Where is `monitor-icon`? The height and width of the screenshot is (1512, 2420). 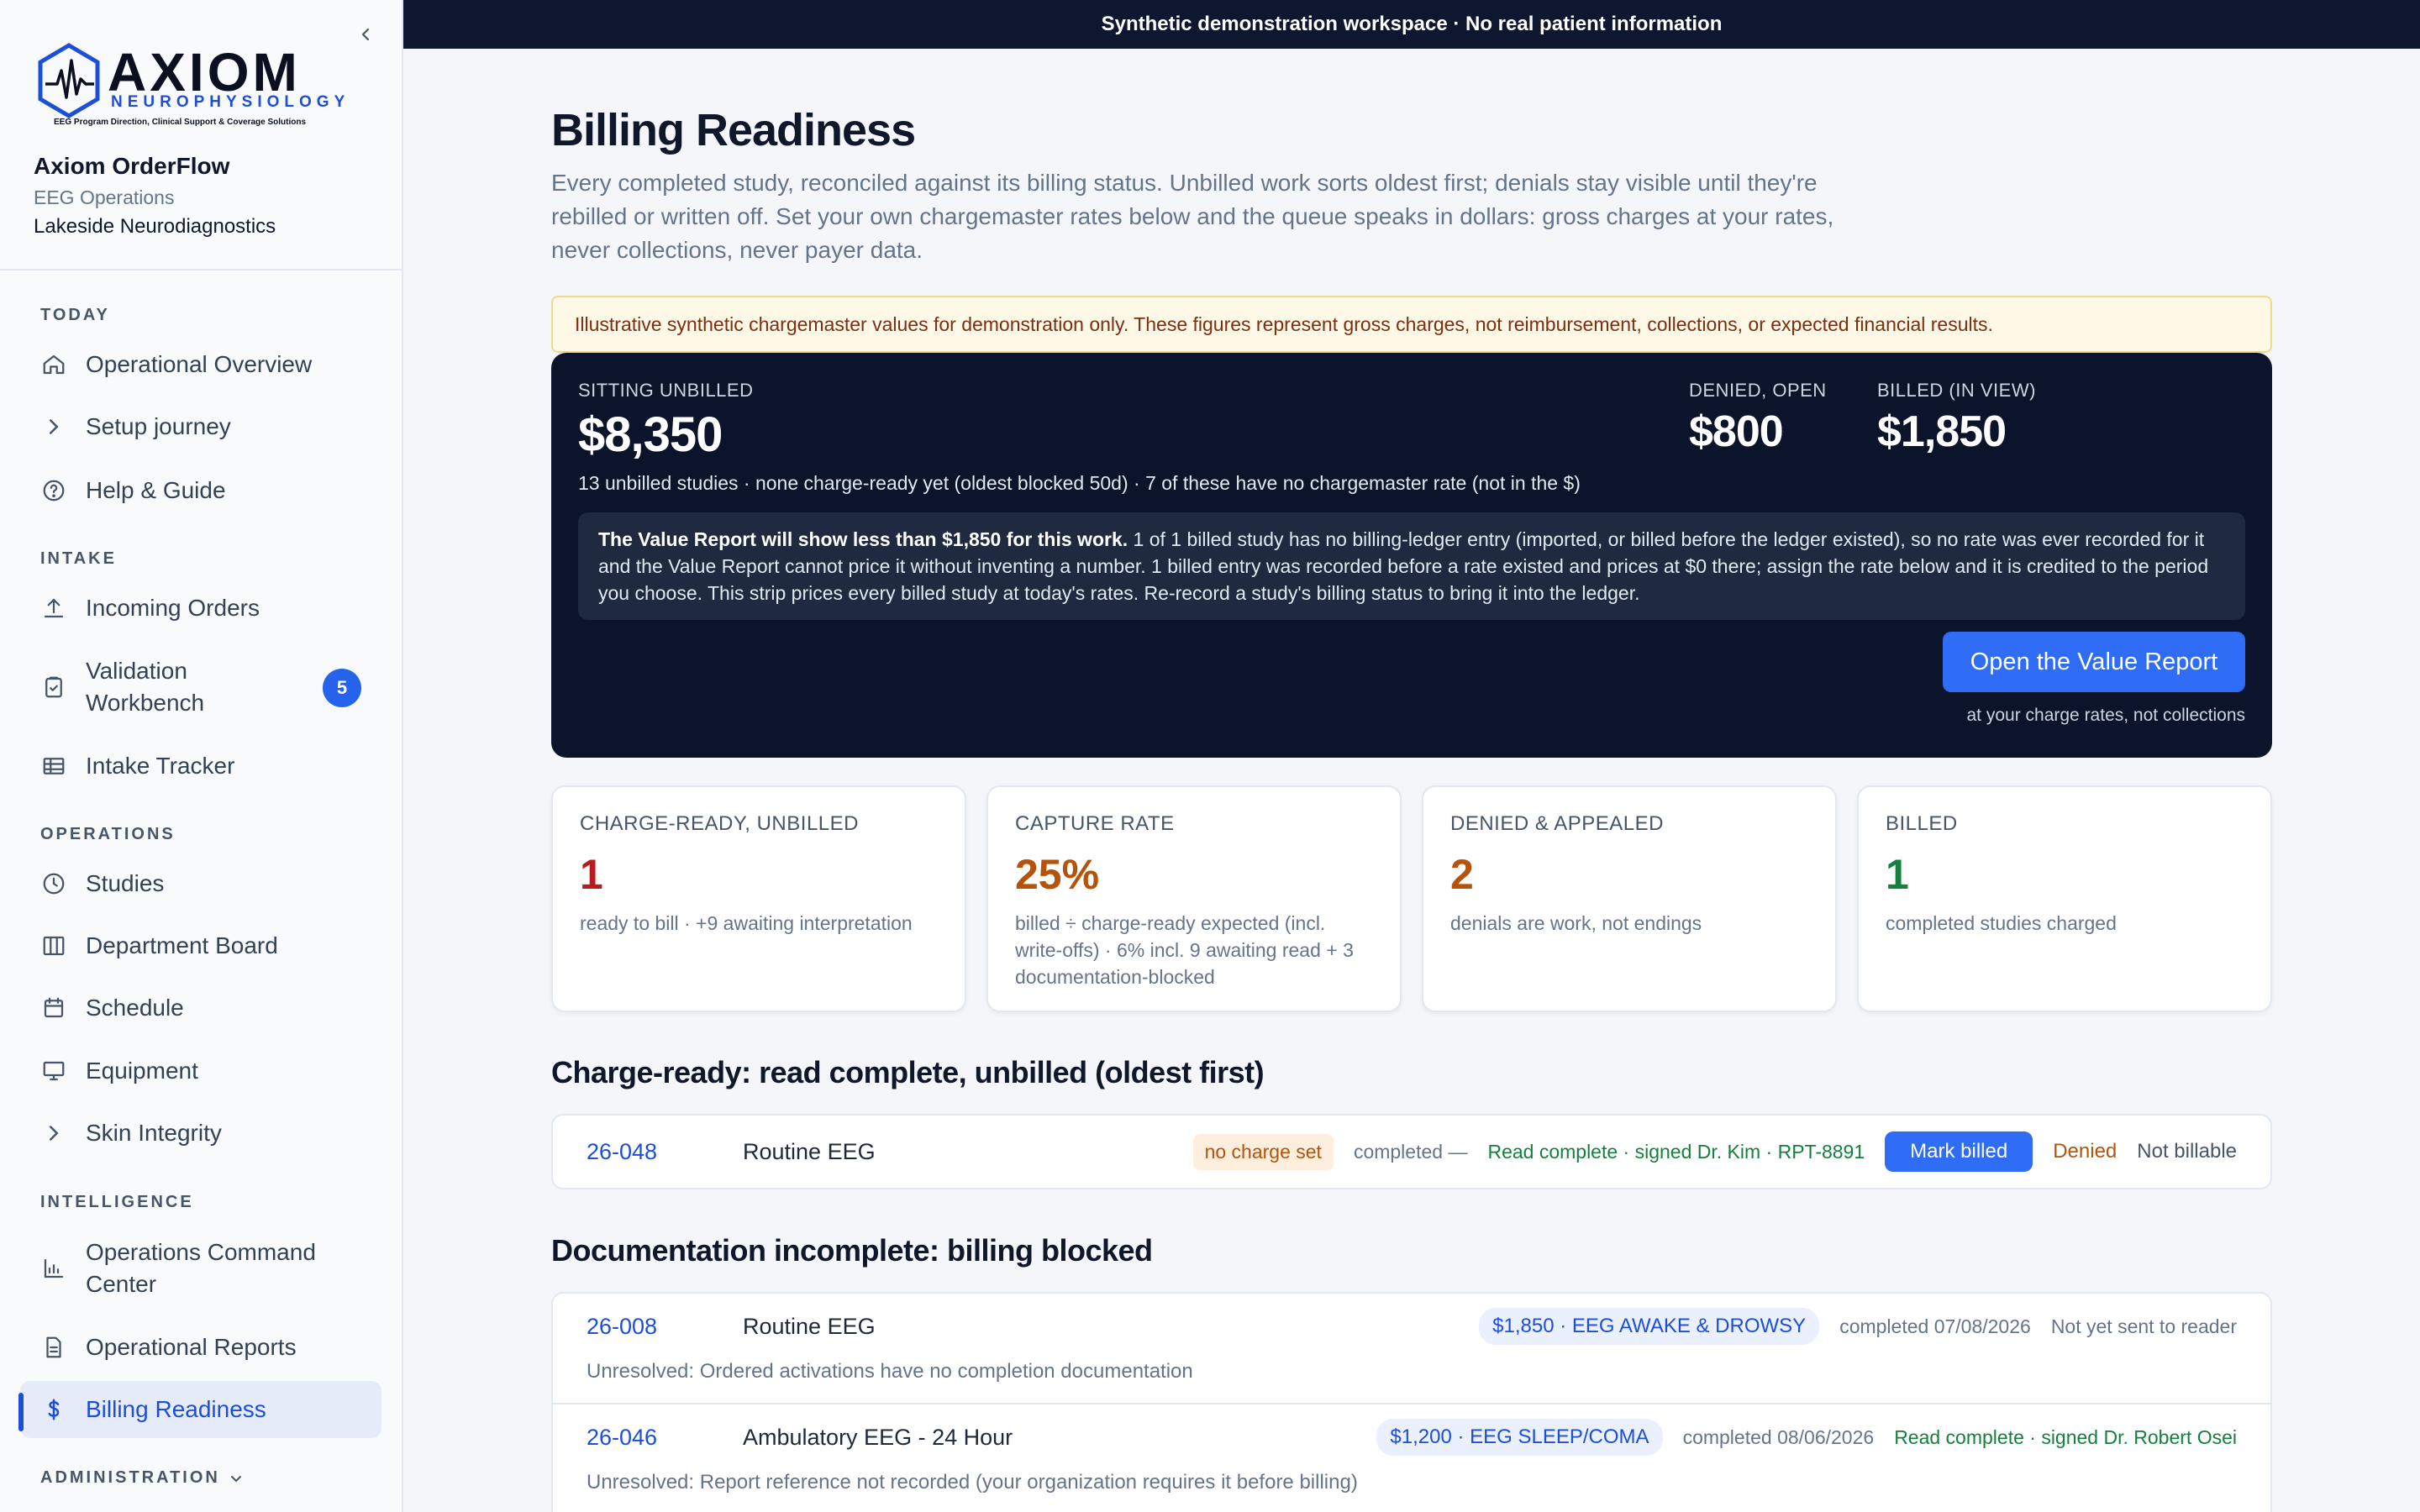 monitor-icon is located at coordinates (53, 1071).